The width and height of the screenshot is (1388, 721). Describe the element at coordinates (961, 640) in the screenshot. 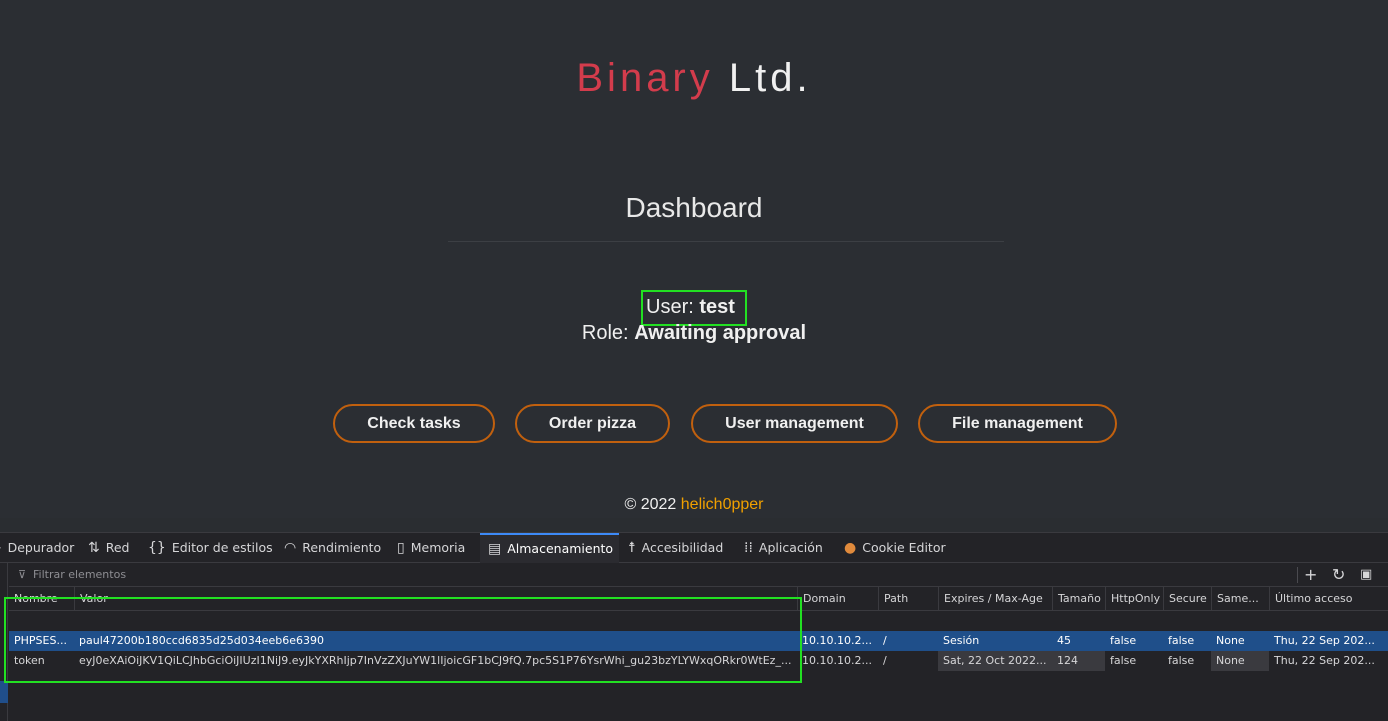

I see `cell-expires: Sesión` at that location.